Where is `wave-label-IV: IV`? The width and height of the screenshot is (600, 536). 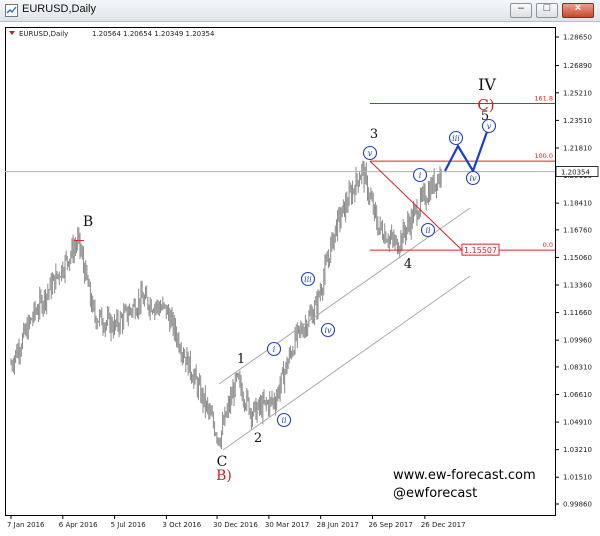
wave-label-IV: IV is located at coordinates (487, 84).